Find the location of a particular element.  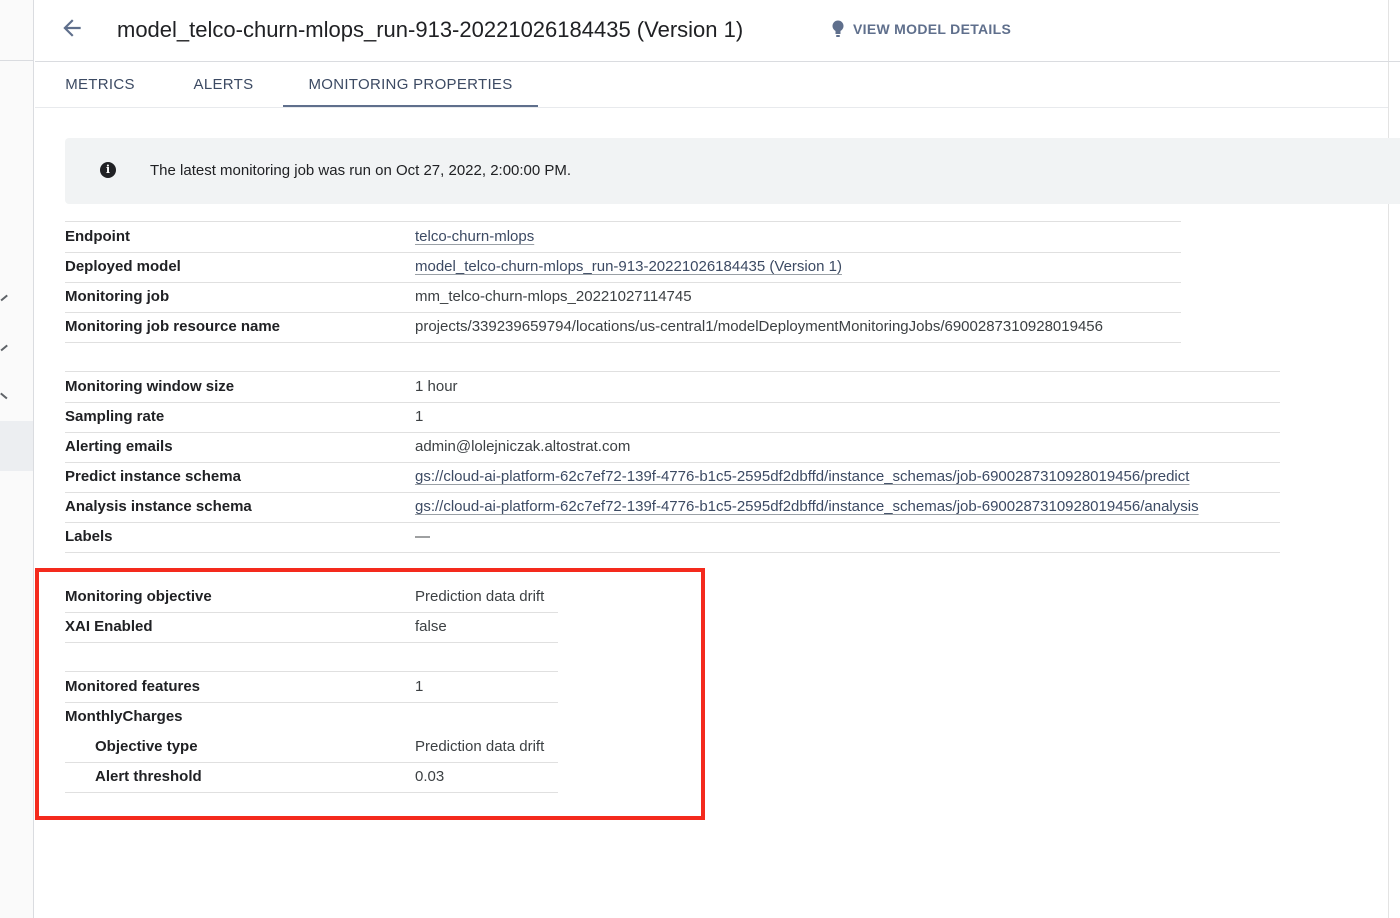

info-icon: i is located at coordinates (108, 170).